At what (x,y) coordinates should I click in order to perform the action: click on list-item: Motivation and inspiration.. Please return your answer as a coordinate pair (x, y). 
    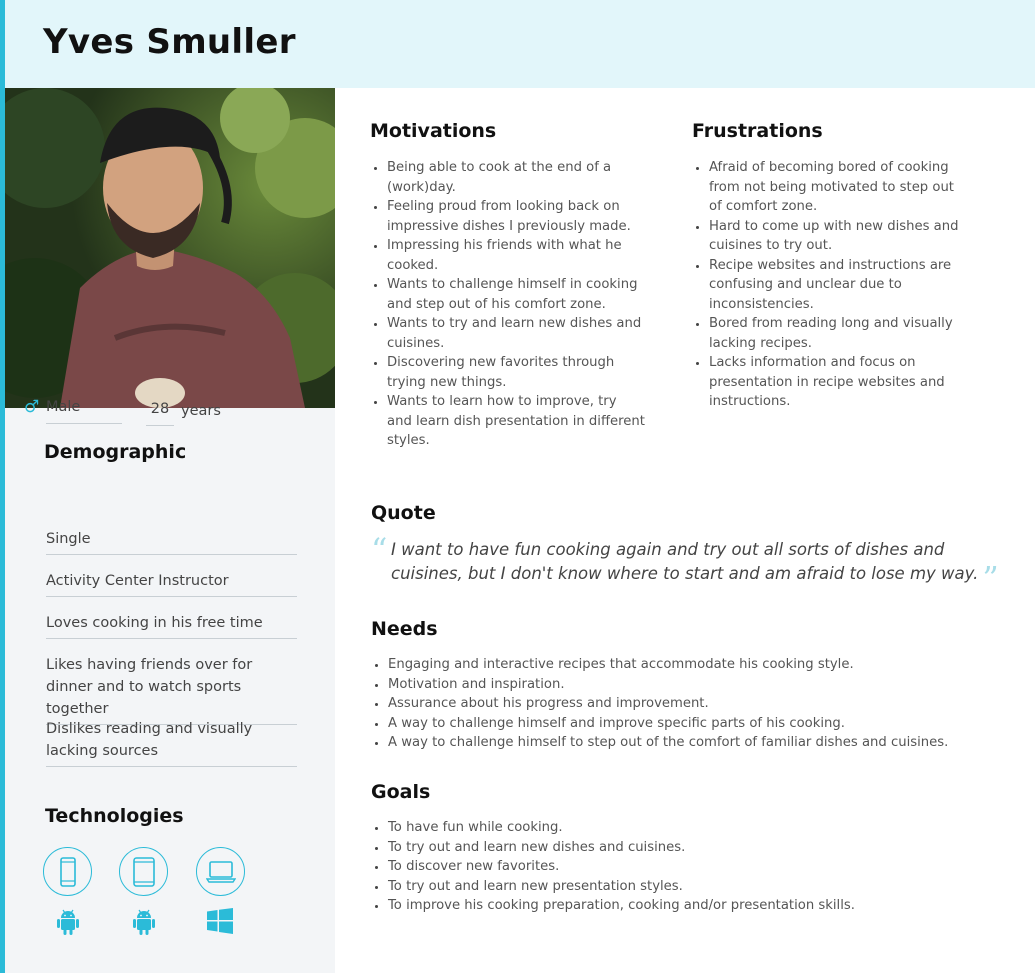
    Looking at the image, I should click on (699, 685).